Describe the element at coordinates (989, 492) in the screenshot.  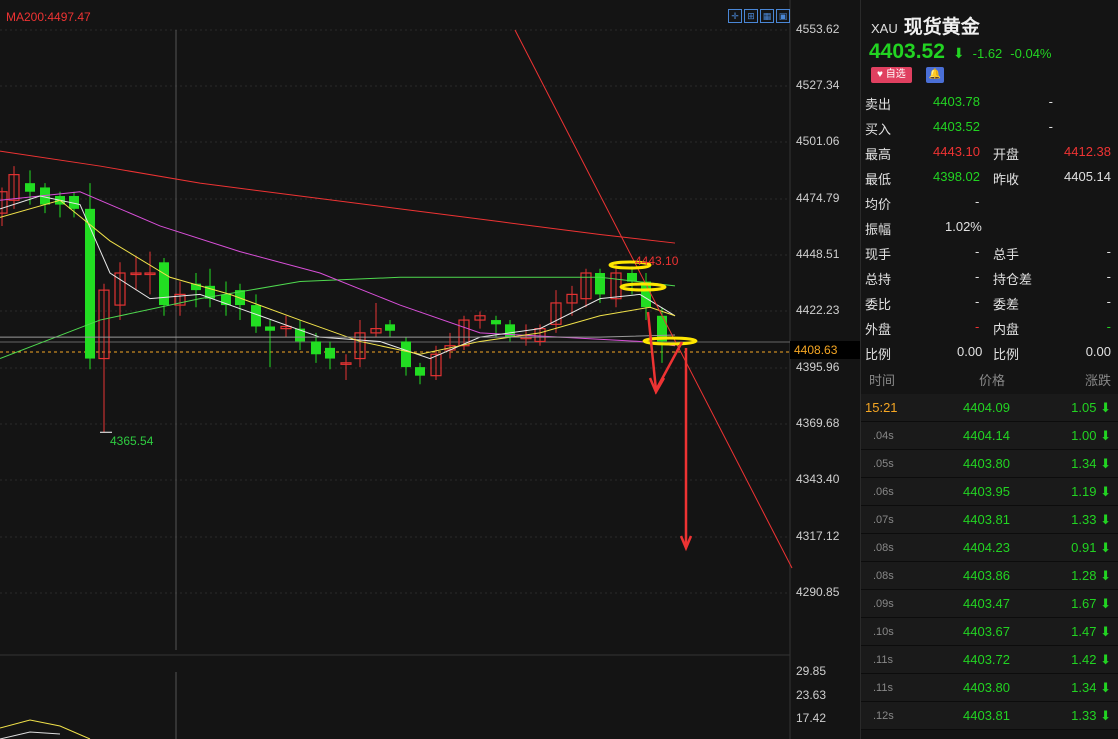
I see `tick-row: .06s 4403.95 1.19 ⬇` at that location.